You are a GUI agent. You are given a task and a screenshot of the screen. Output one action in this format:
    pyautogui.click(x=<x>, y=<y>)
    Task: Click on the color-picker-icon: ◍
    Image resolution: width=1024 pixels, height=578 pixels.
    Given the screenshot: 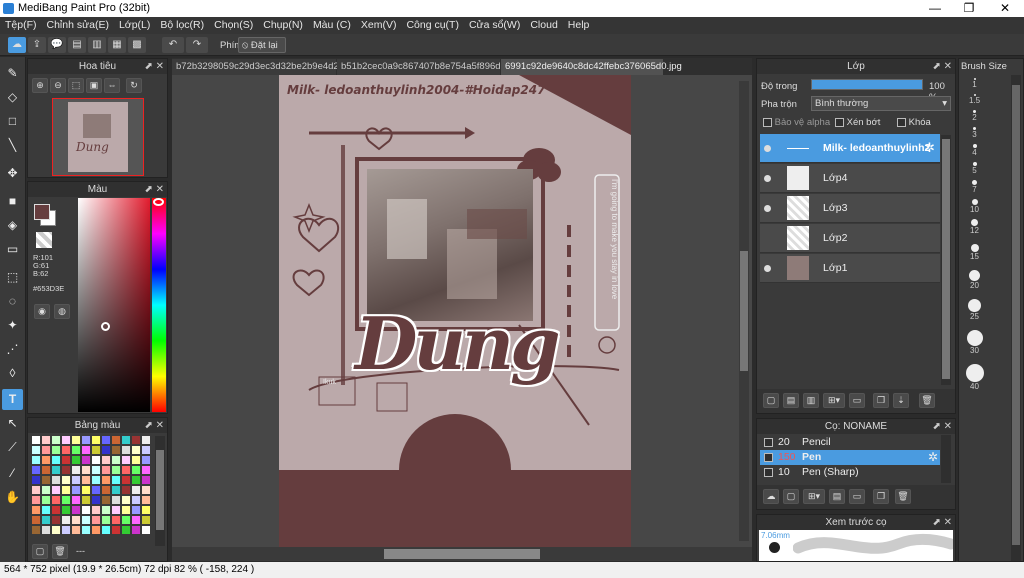 What is the action you would take?
    pyautogui.click(x=62, y=311)
    